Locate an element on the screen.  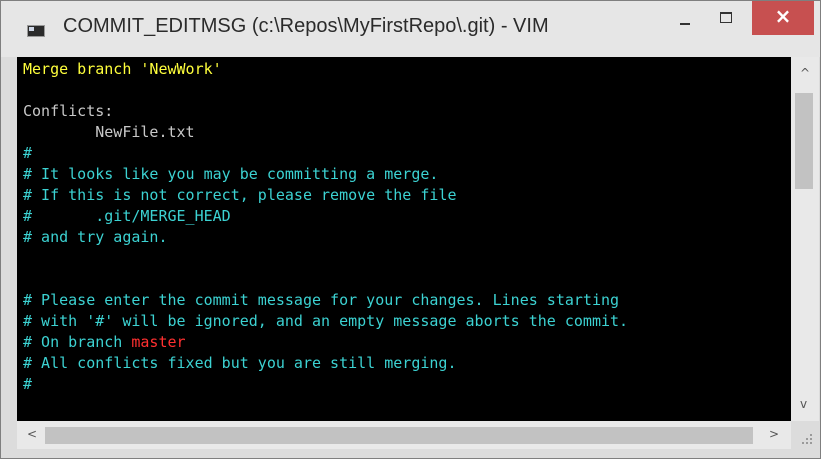
editor-line-5: # is located at coordinates (28, 153).